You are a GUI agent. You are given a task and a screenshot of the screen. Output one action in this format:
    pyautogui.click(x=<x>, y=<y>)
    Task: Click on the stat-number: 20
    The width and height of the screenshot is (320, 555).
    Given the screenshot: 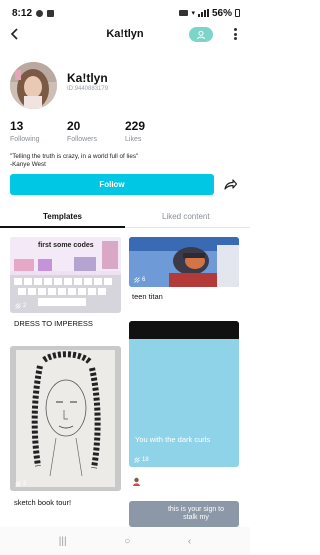 What is the action you would take?
    pyautogui.click(x=74, y=126)
    